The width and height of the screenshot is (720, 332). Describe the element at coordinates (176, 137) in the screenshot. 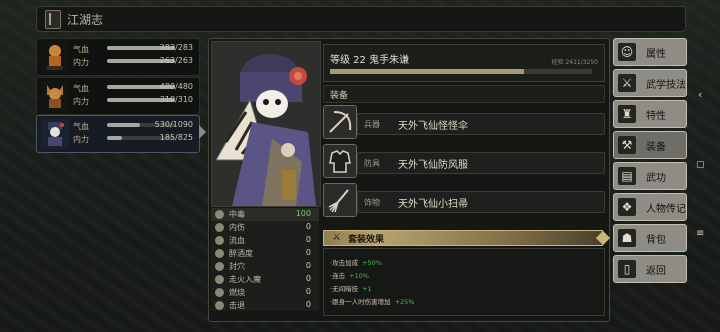

I see `mp-value: 185/825` at that location.